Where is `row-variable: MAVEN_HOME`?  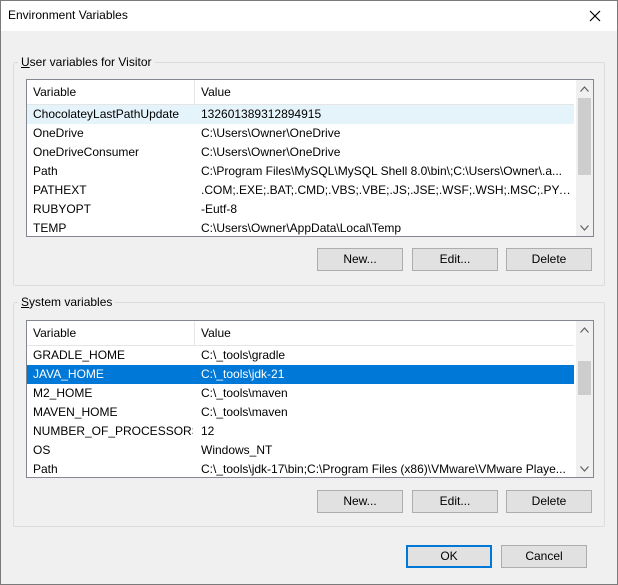 row-variable: MAVEN_HOME is located at coordinates (75, 412).